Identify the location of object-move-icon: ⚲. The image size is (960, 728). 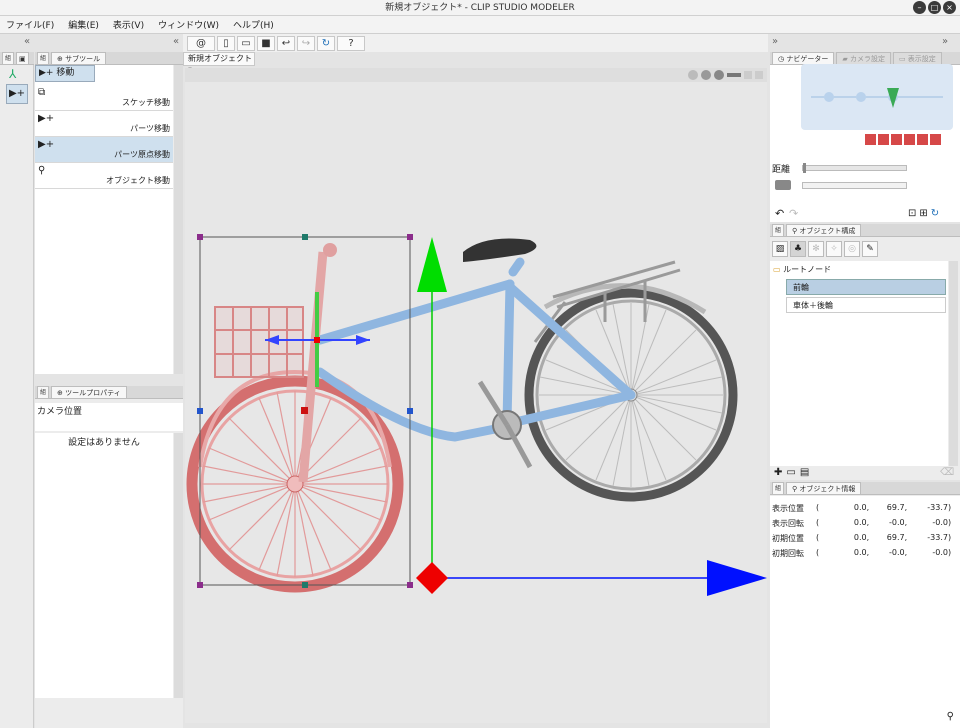
(42, 170).